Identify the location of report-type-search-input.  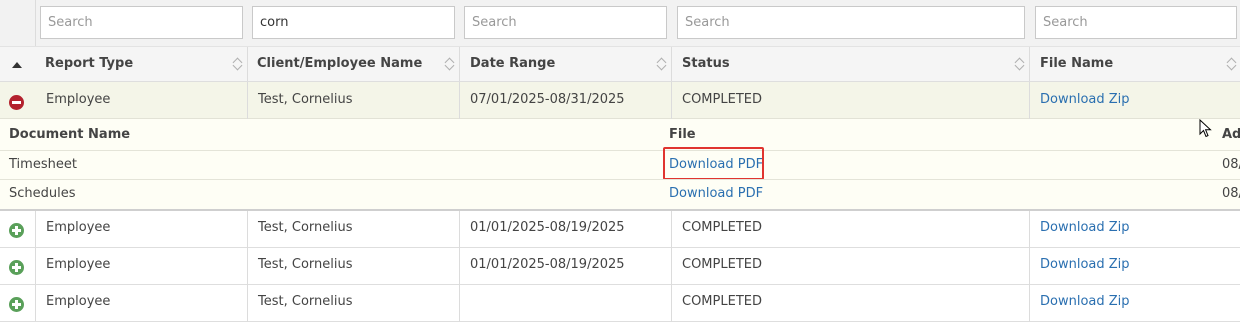
(141, 22).